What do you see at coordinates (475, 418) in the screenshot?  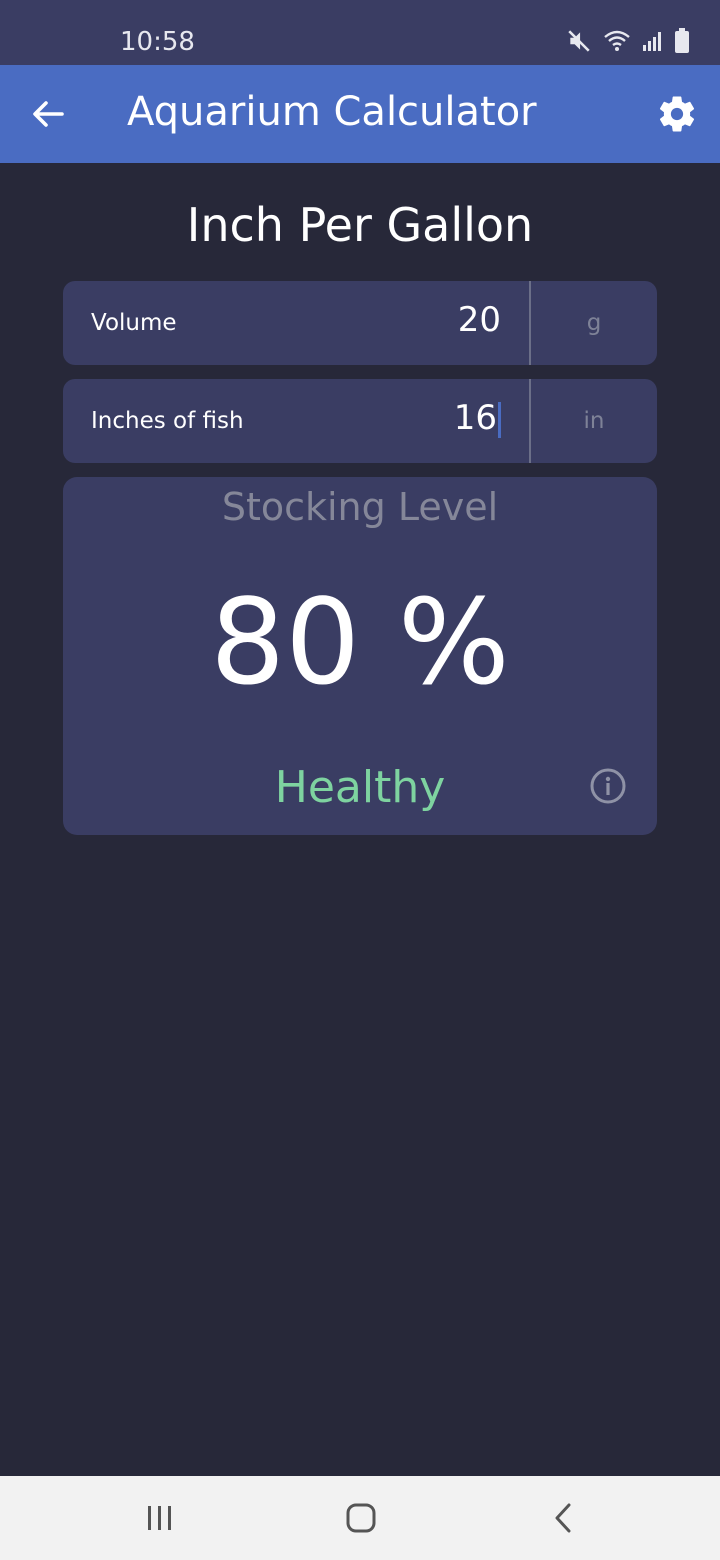 I see `inches-of-fish-value: 16` at bounding box center [475, 418].